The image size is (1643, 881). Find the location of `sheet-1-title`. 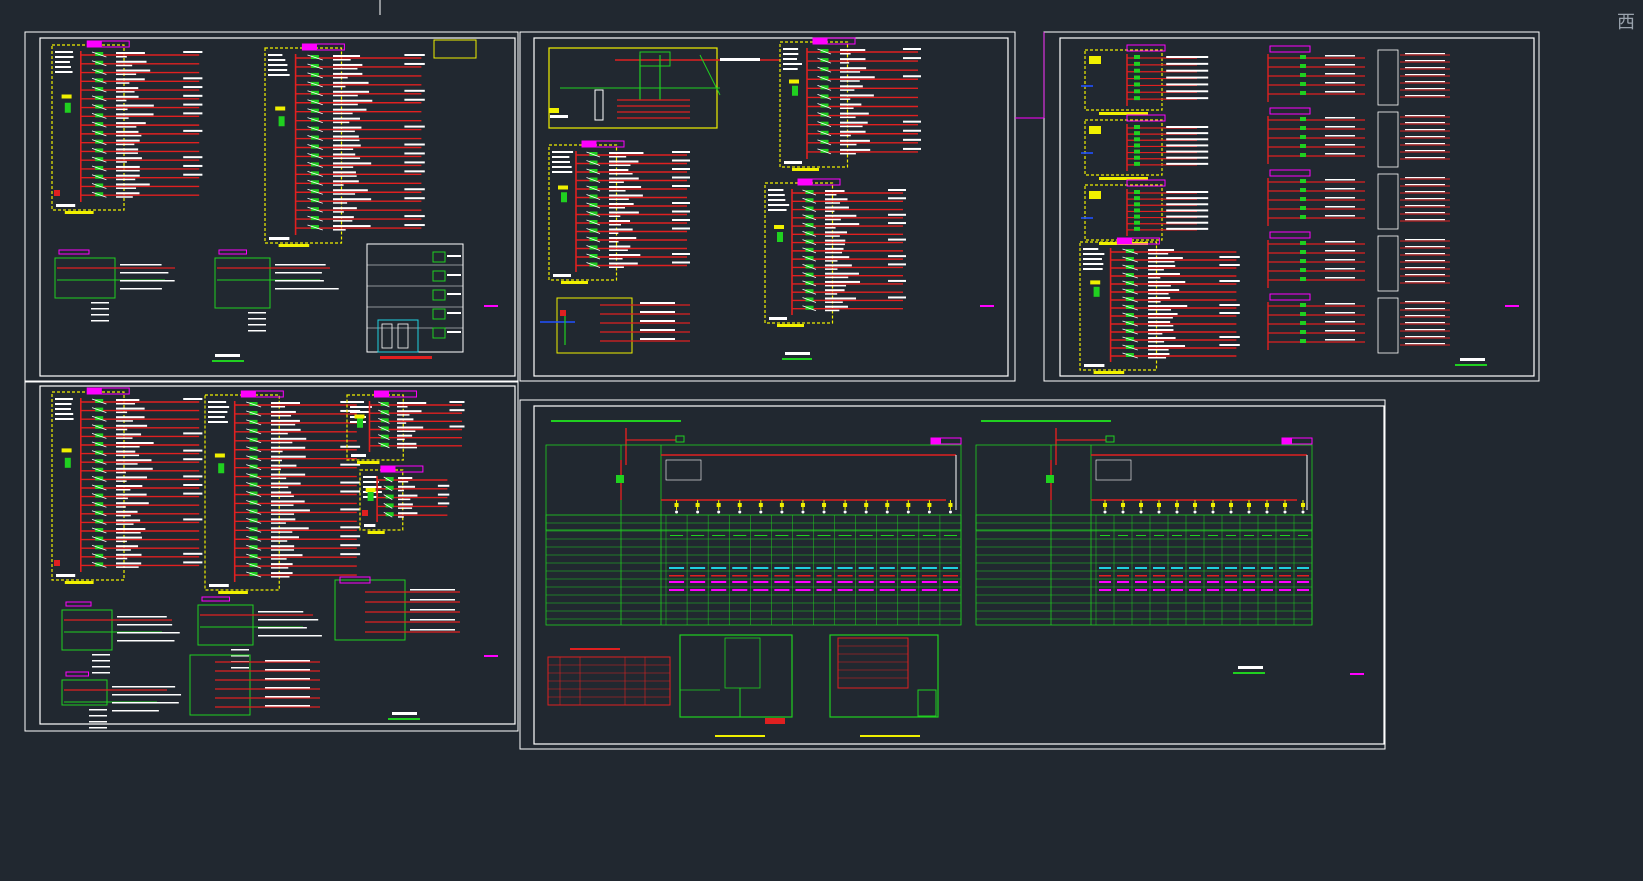

sheet-1-title is located at coordinates (227, 355).